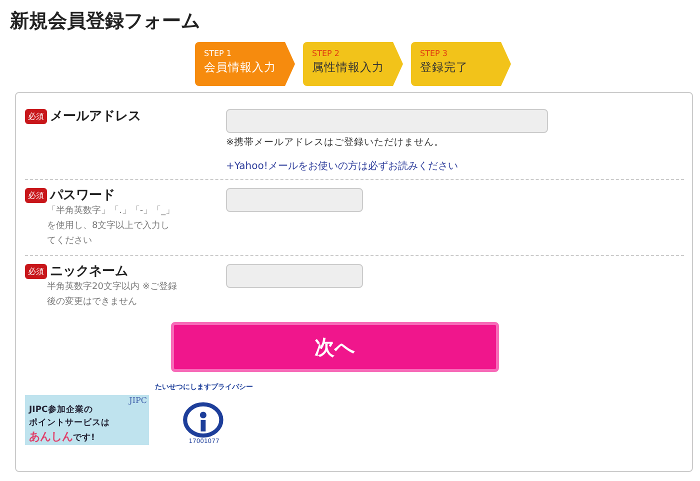  Describe the element at coordinates (461, 64) in the screenshot. I see `step-indicator: STEP 3 登録完了` at that location.